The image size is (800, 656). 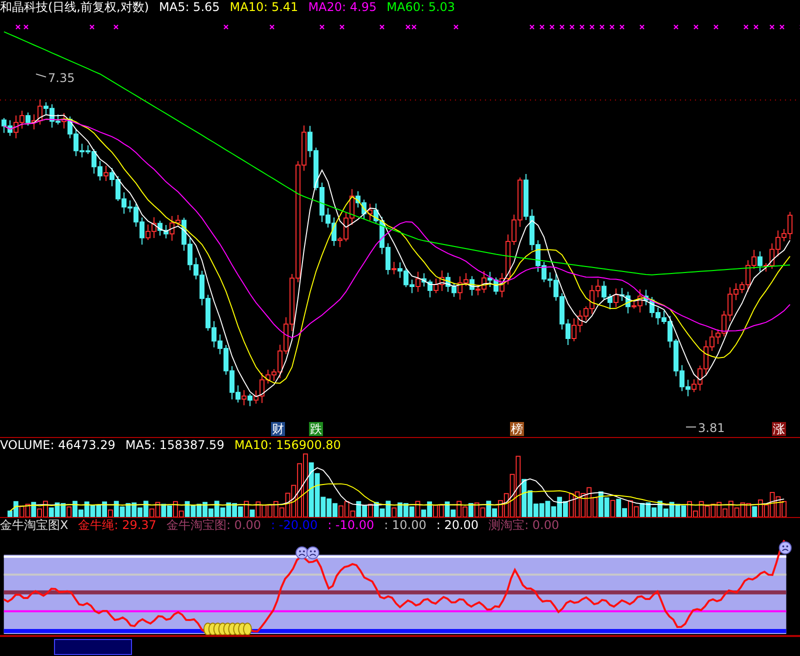 I want to click on indicator-value: : 20.00, so click(x=457, y=525).